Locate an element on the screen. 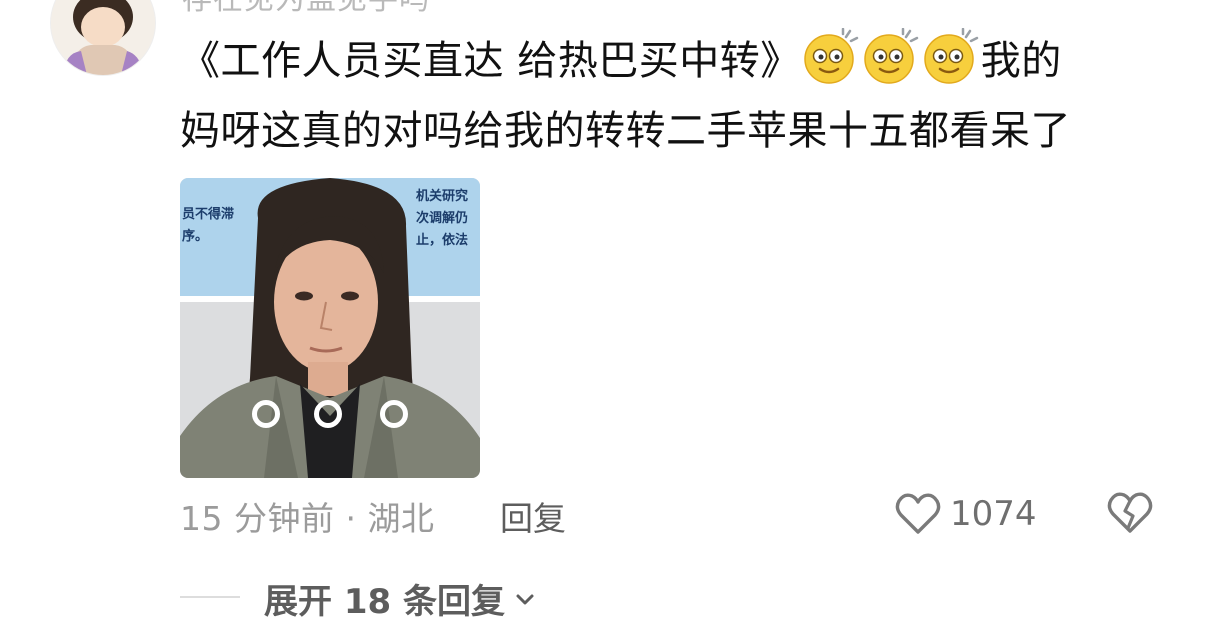  sign-text-right: 机关研究 次调解仍 止，依法 is located at coordinates (442, 219).